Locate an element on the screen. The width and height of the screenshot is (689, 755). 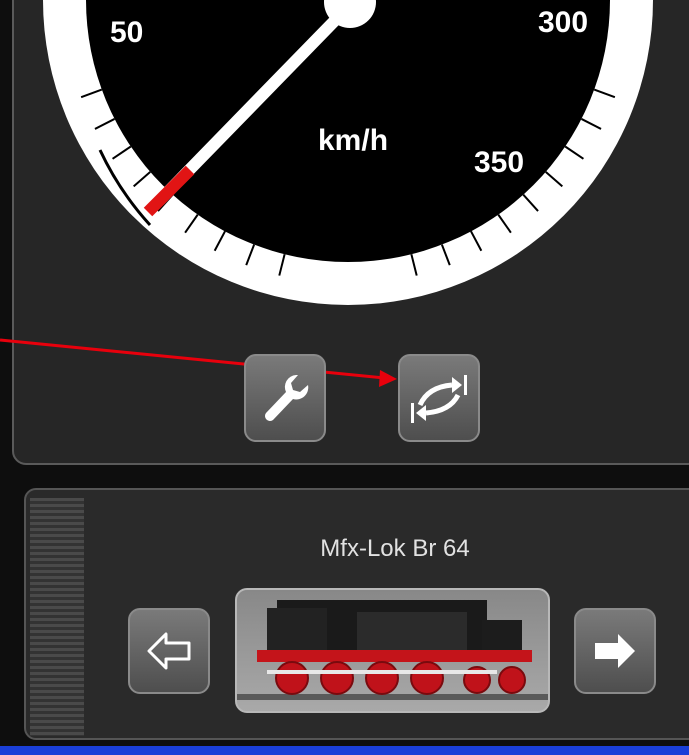
annotation-arrow-head is located at coordinates (388, 378).